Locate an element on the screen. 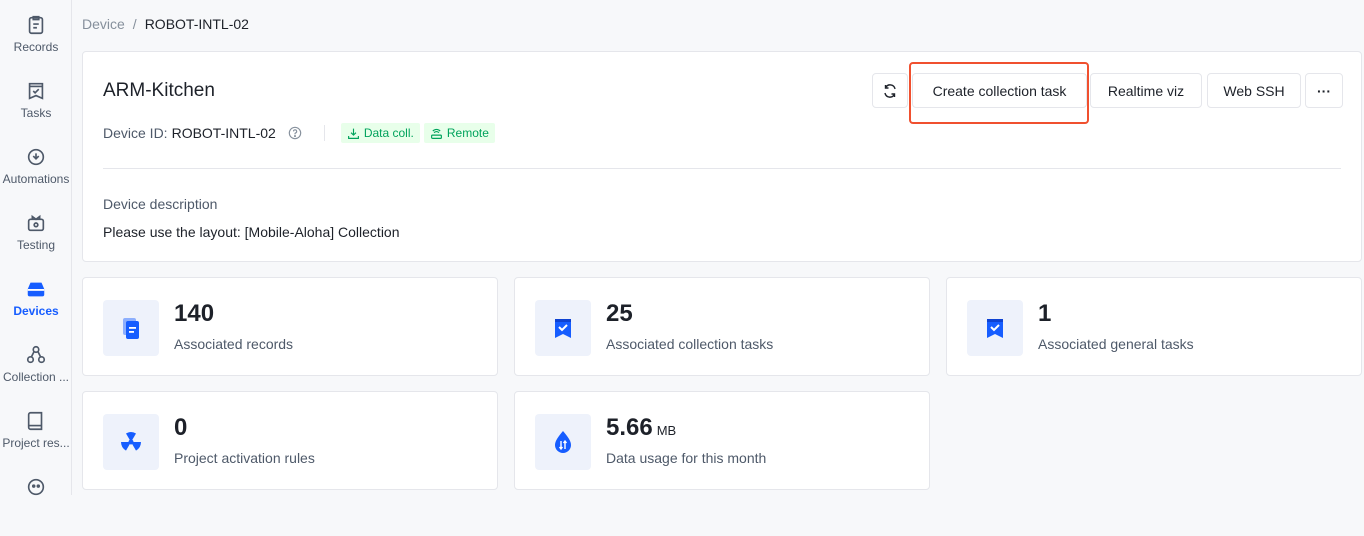 This screenshot has height=536, width=1364. records-icon-box is located at coordinates (131, 328).